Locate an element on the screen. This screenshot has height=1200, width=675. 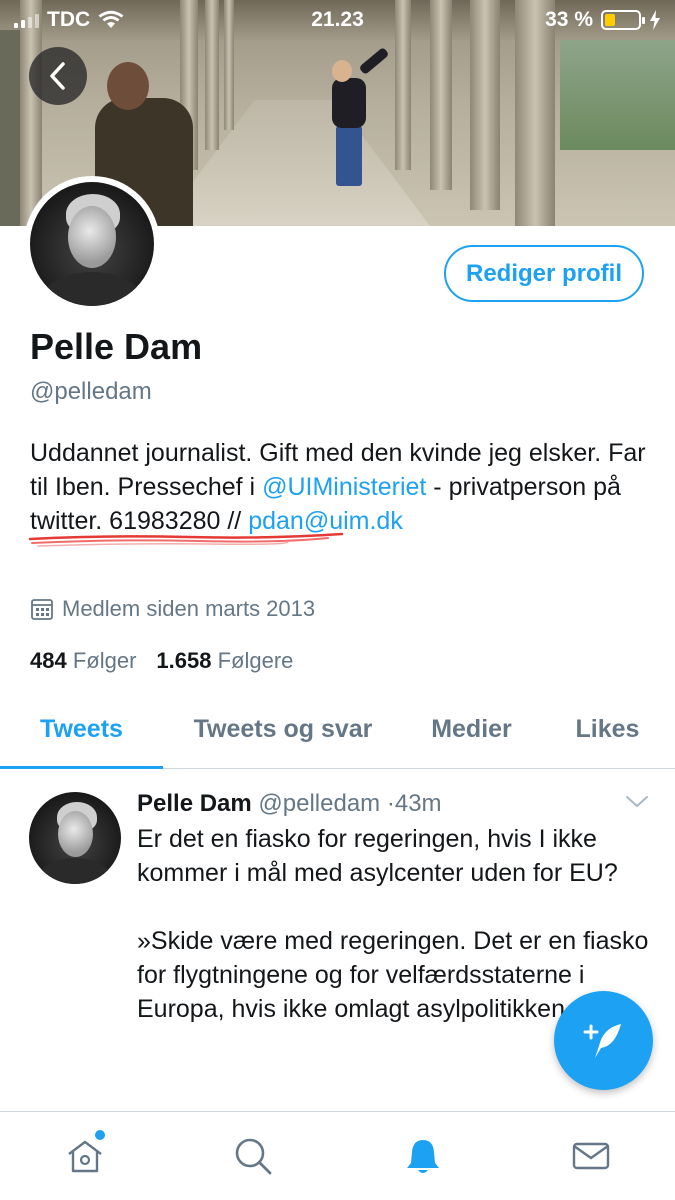
home-icon is located at coordinates (85, 1156).